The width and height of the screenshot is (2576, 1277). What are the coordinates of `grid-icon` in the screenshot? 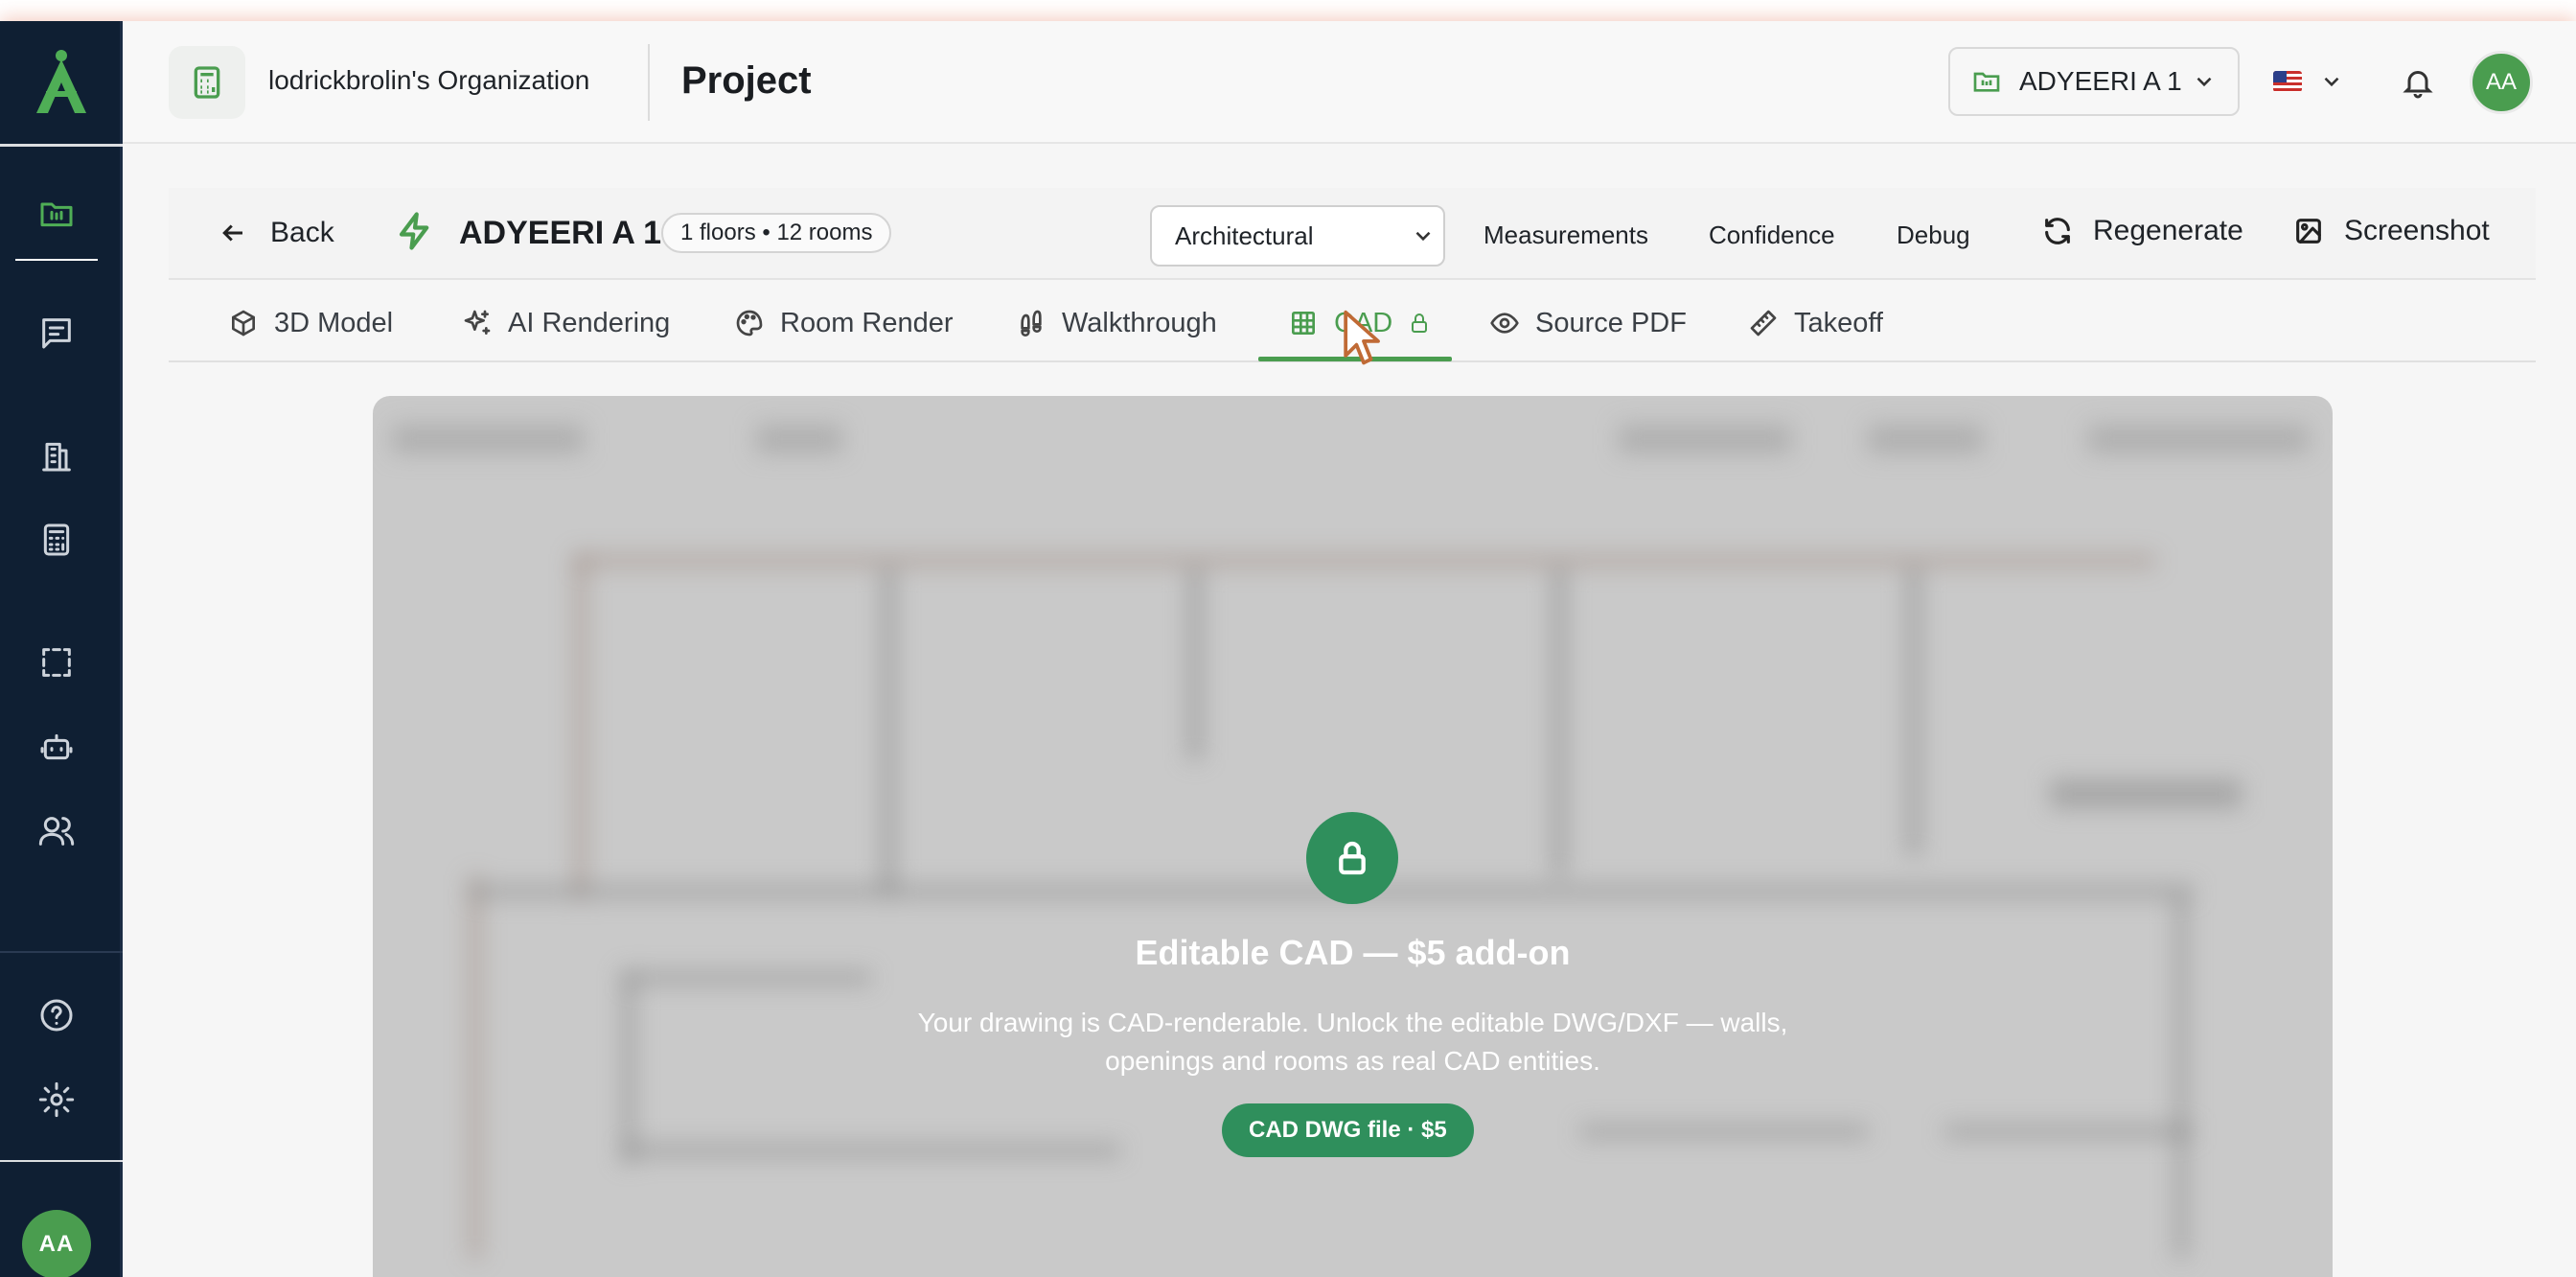 It's located at (1303, 324).